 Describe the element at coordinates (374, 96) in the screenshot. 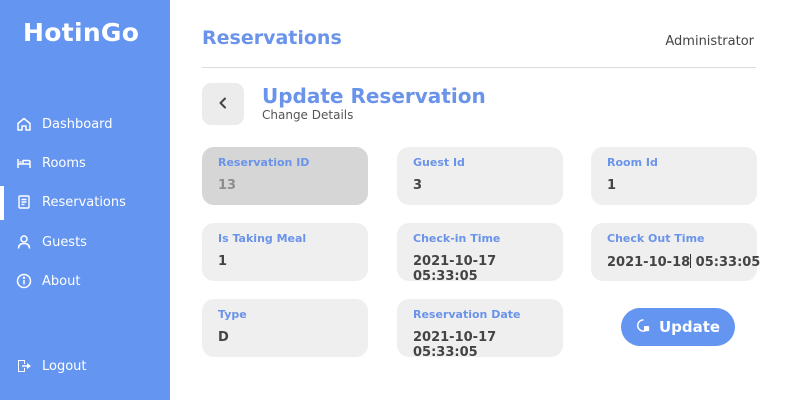

I see `form-title: Update Reservation` at that location.